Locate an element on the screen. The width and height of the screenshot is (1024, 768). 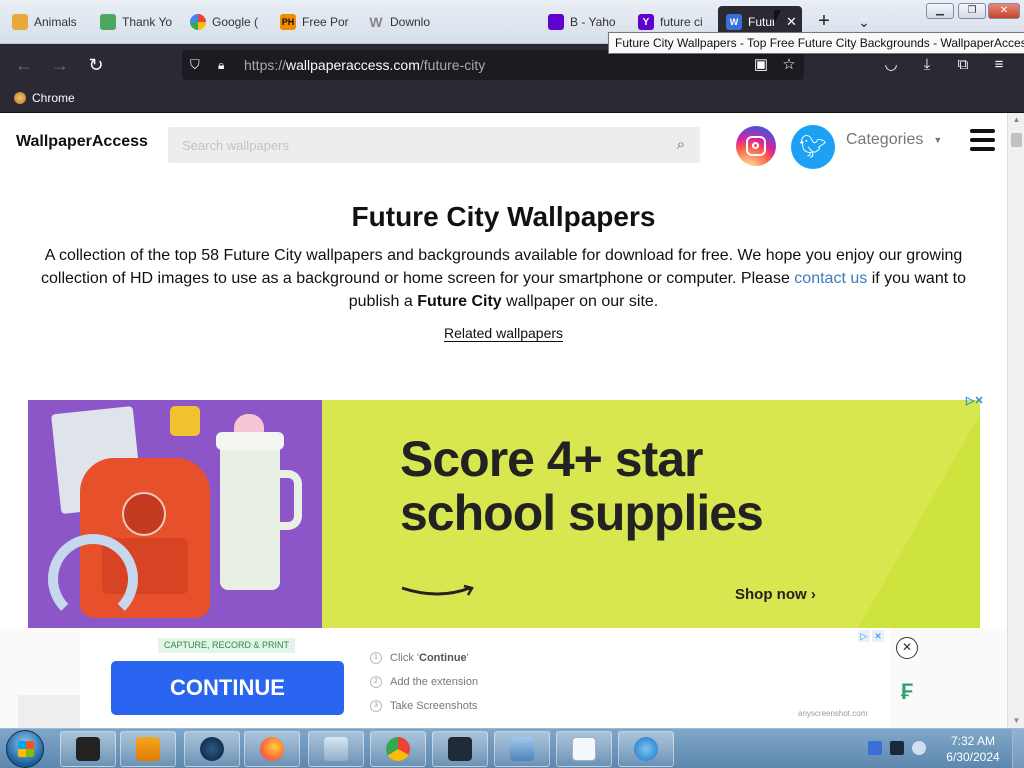
shield-icon: ⛉ is located at coordinates (198, 65).